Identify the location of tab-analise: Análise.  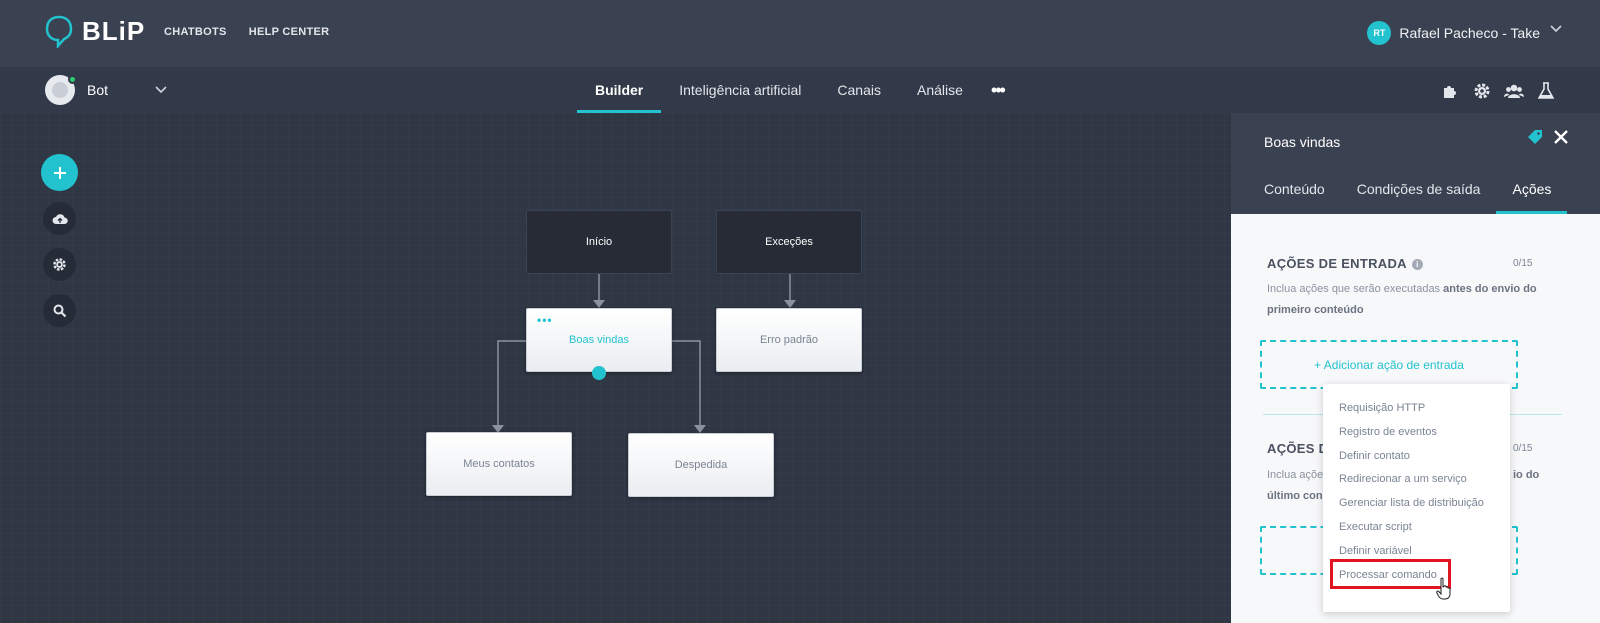
(940, 90).